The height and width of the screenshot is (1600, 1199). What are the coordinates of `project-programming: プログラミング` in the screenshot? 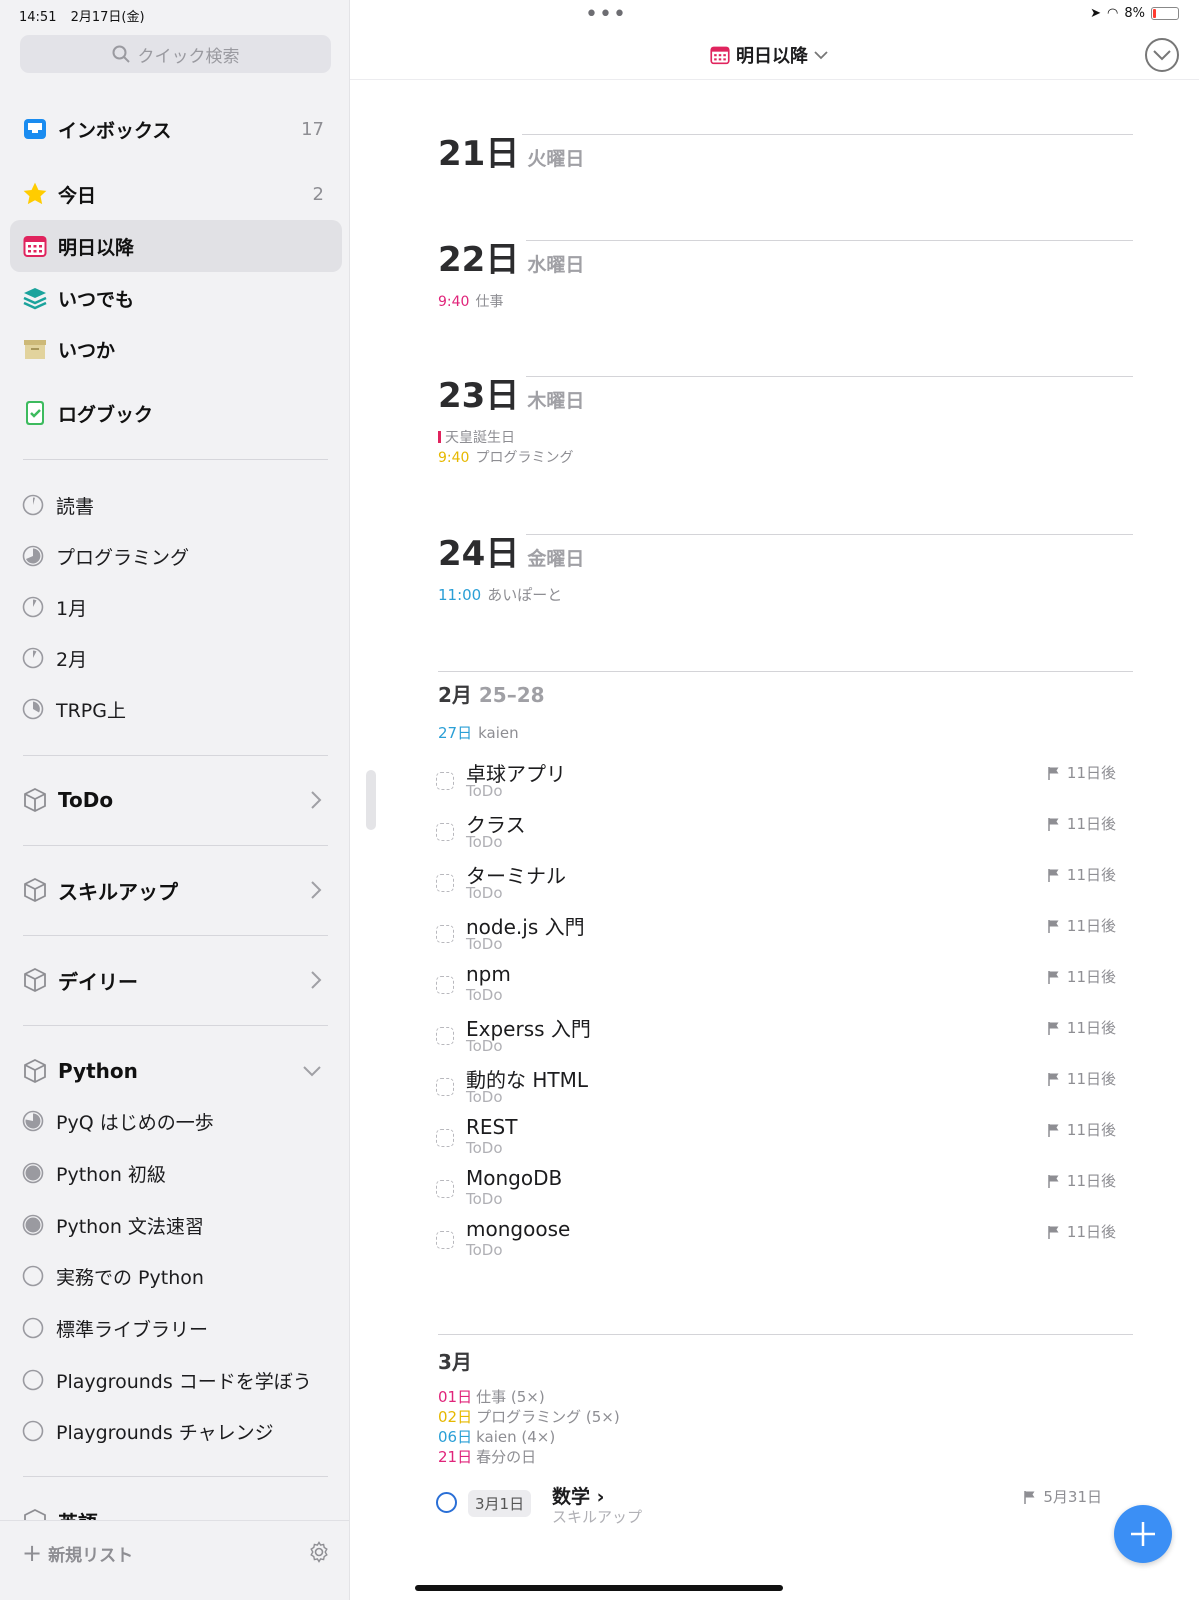 It's located at (176, 556).